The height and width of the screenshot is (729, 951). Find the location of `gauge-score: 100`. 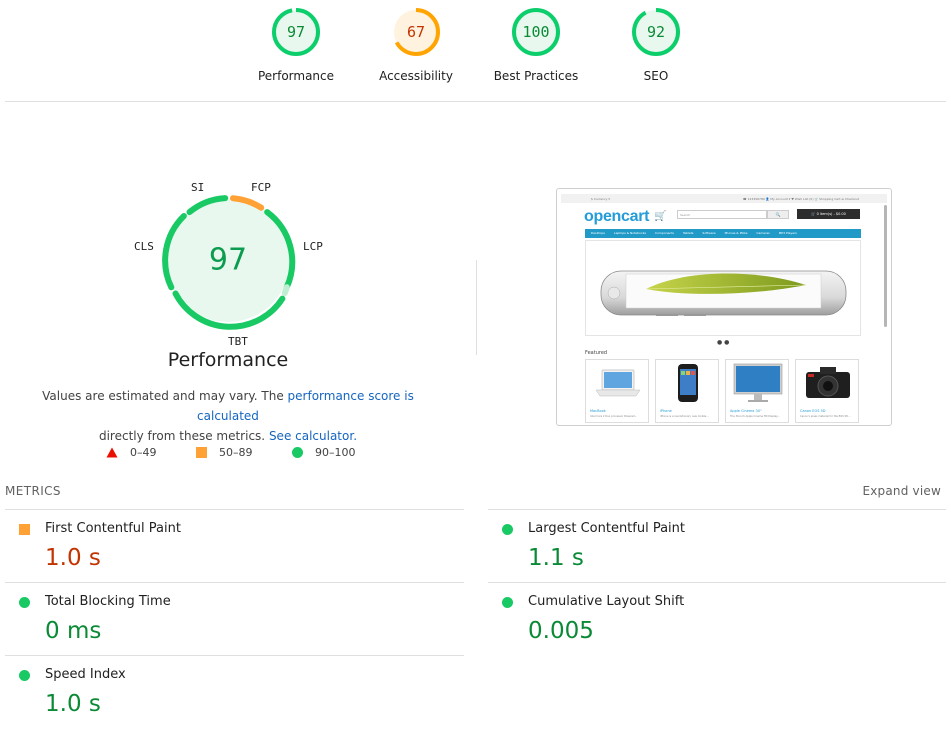

gauge-score: 100 is located at coordinates (536, 32).